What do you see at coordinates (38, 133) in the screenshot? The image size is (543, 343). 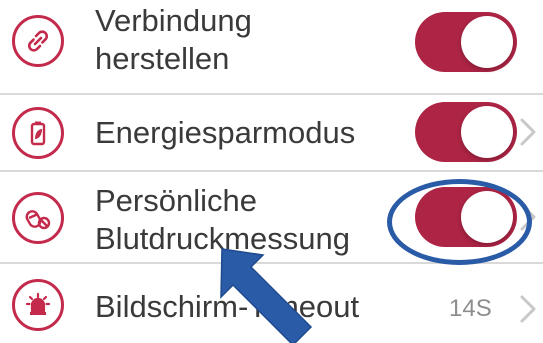 I see `battery-leaf-icon` at bounding box center [38, 133].